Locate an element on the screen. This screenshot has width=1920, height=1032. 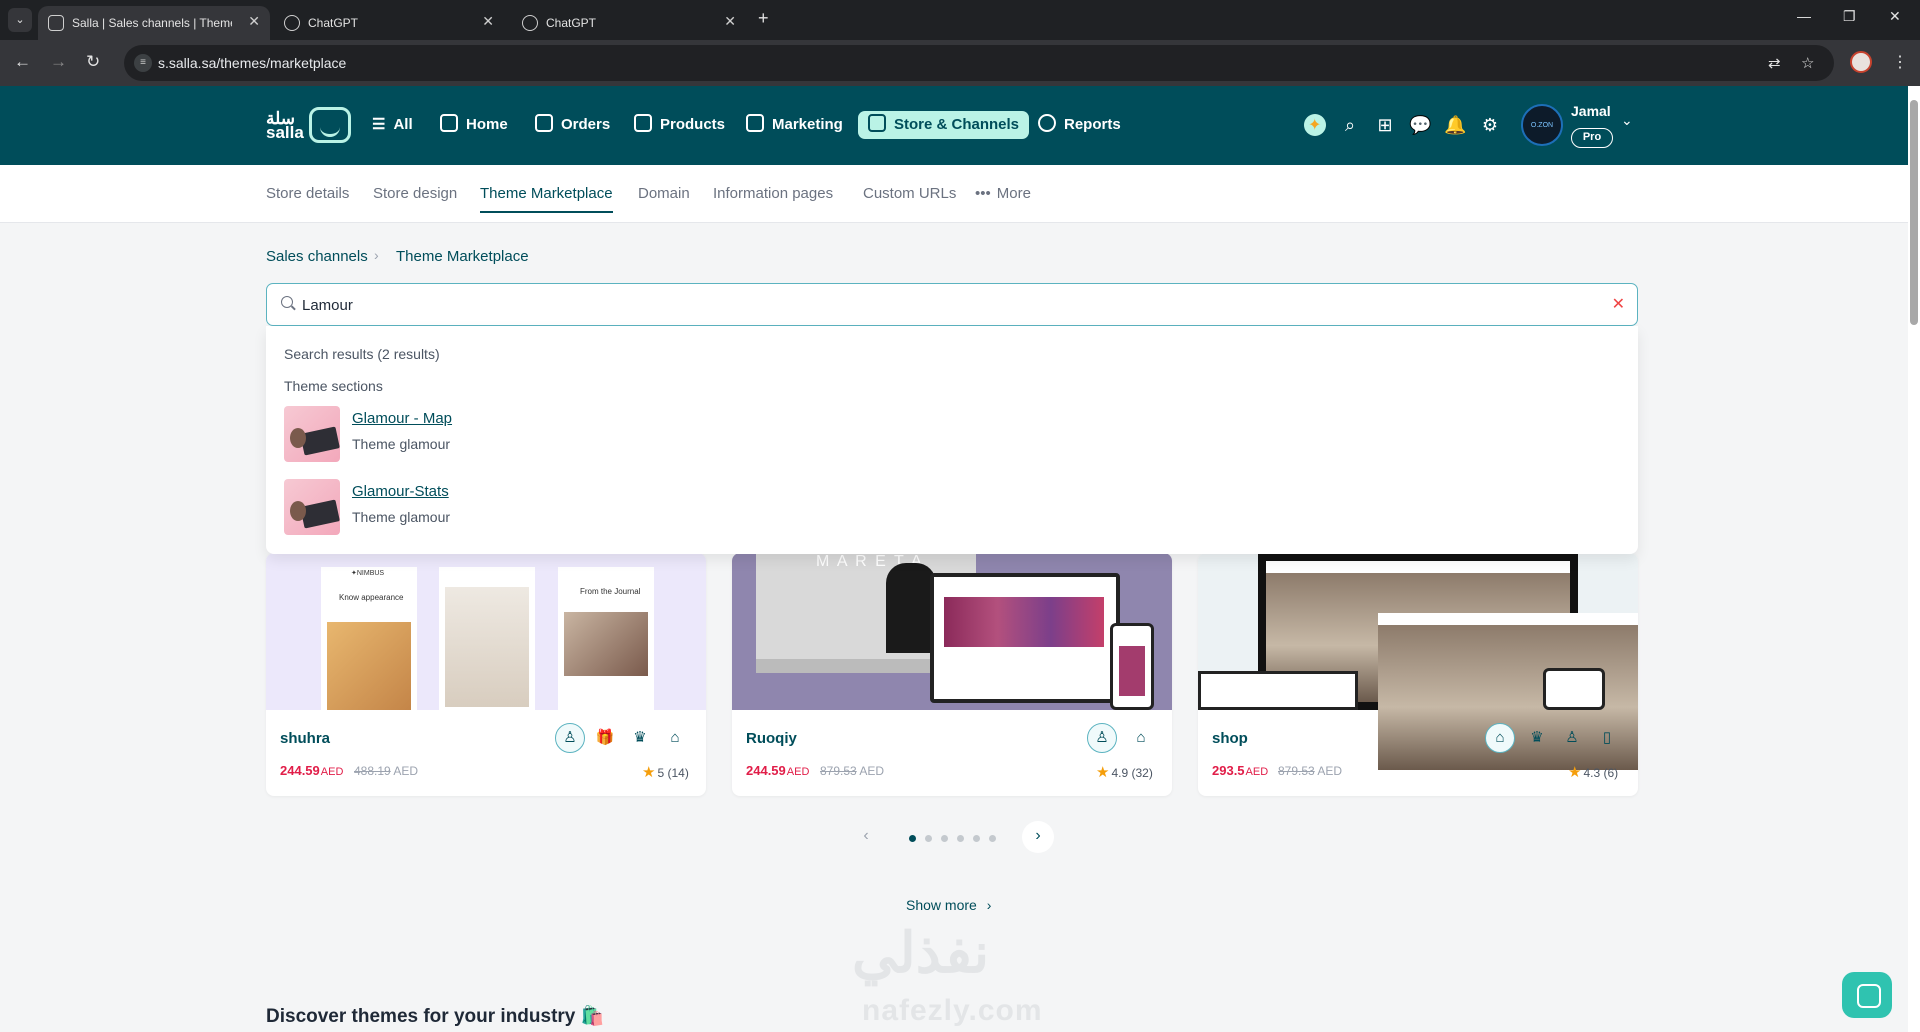
gift-icon: 🎁 is located at coordinates (605, 738).